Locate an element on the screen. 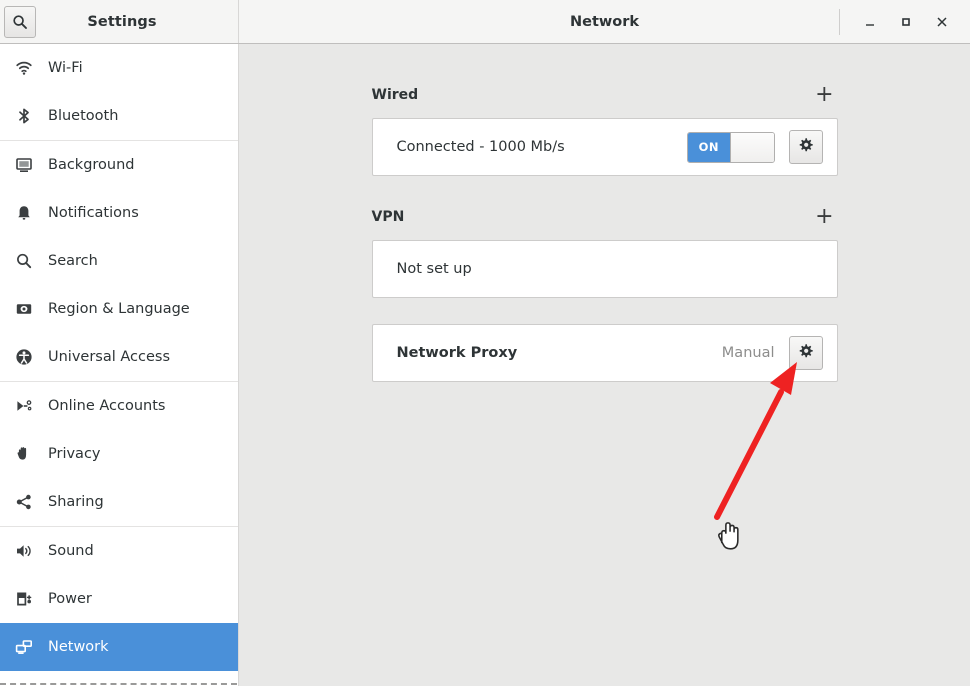 This screenshot has height=686, width=970. sidebar-item-label: Region & Language is located at coordinates (119, 309).